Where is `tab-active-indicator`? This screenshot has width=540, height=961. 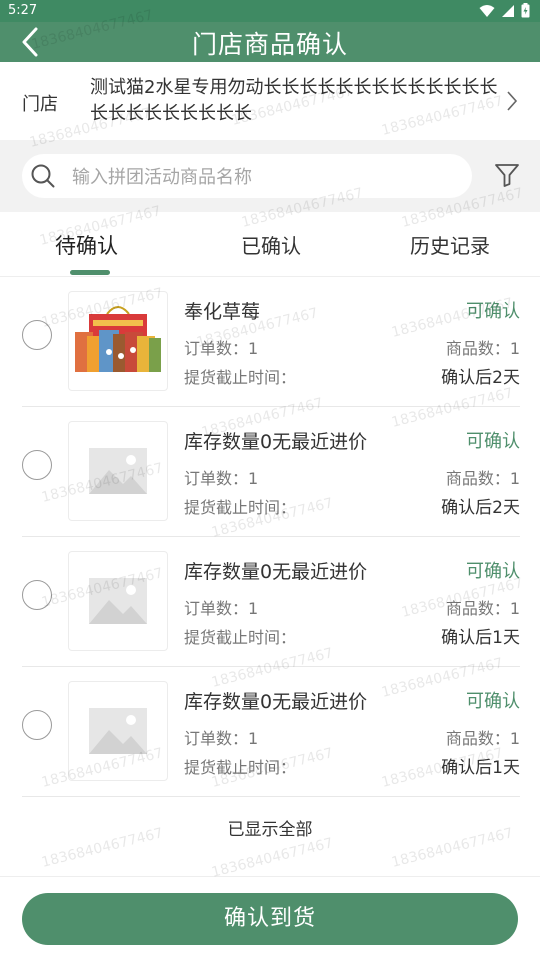
tab-active-indicator is located at coordinates (90, 272).